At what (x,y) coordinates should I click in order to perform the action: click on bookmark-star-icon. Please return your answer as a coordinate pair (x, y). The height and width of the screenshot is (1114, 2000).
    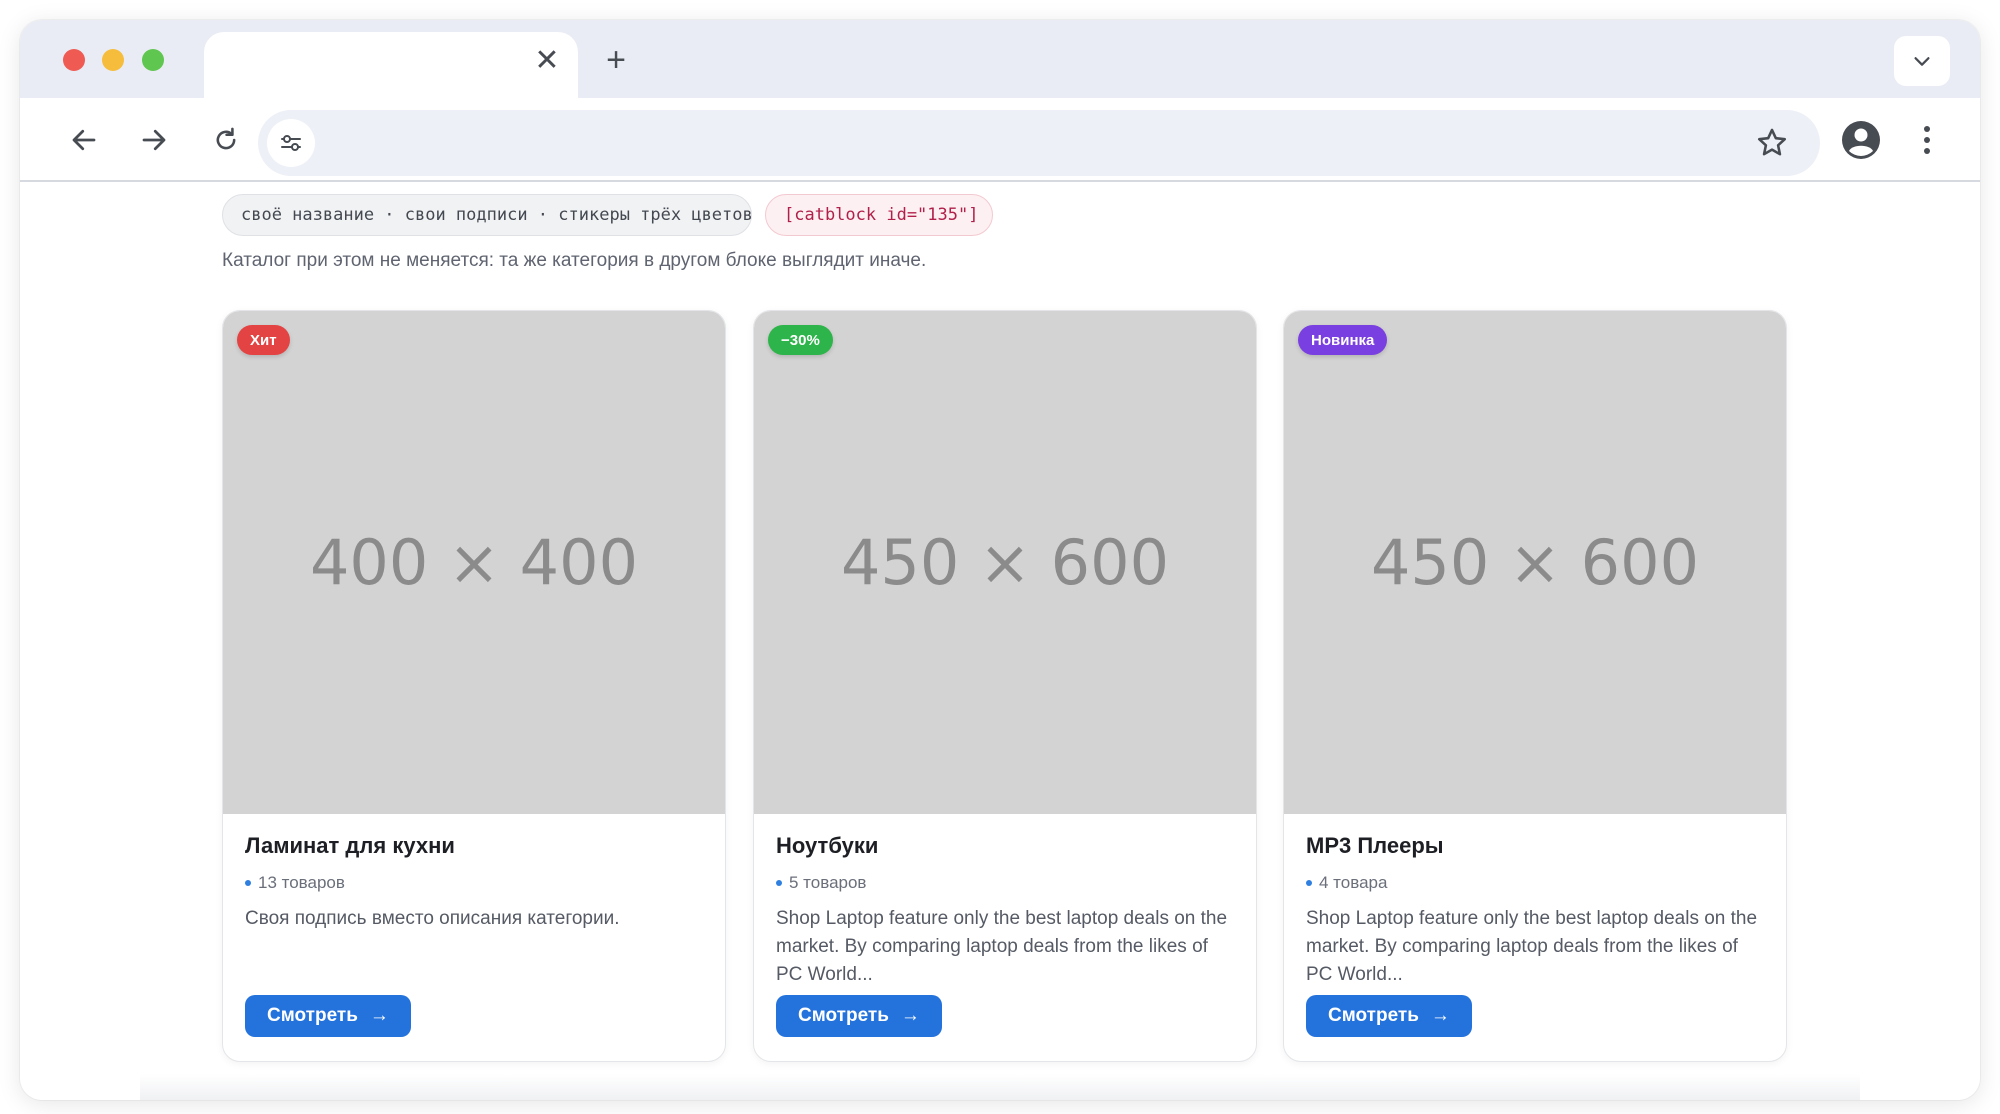
    Looking at the image, I should click on (1772, 142).